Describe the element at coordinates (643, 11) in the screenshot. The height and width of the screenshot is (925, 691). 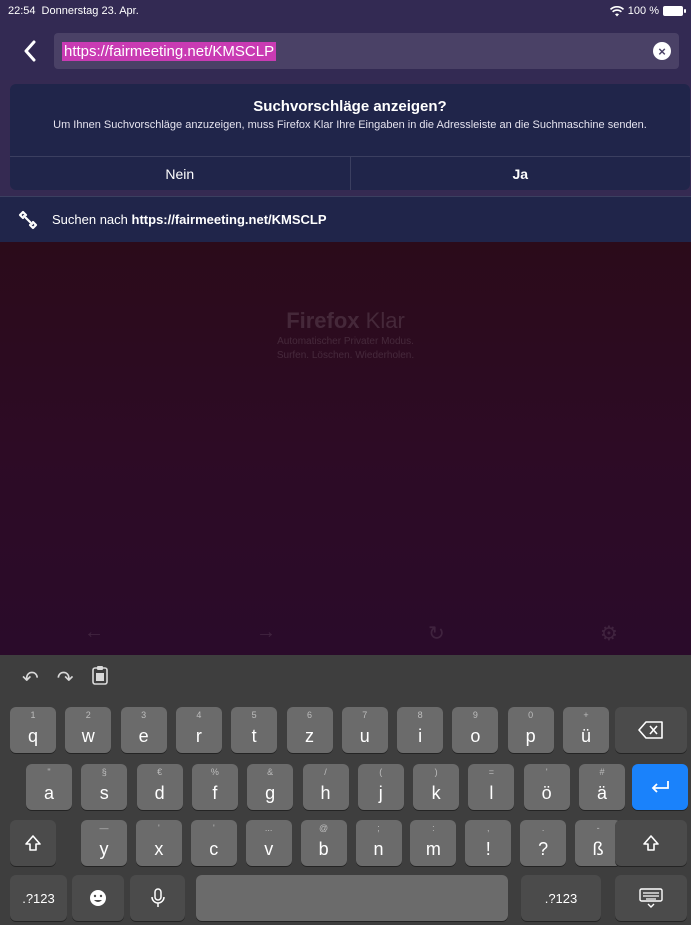
I see `battery-percent: 100 %` at that location.